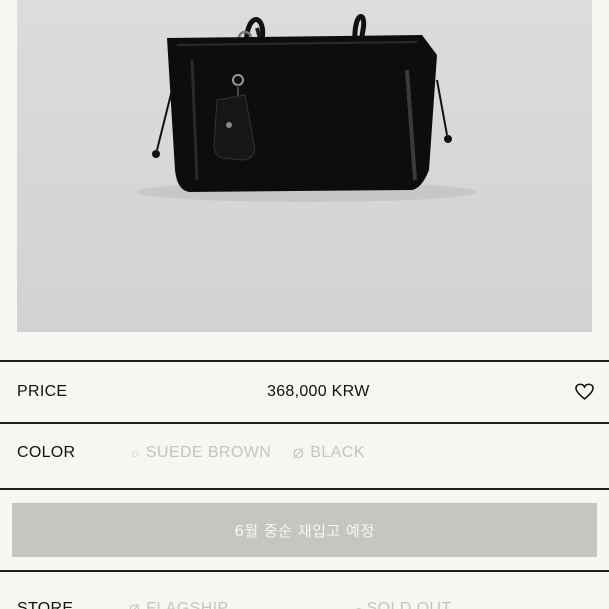  Describe the element at coordinates (304, 590) in the screenshot. I see `store-row: STORE Ø FLAGSHIP - SOLD OUT` at that location.